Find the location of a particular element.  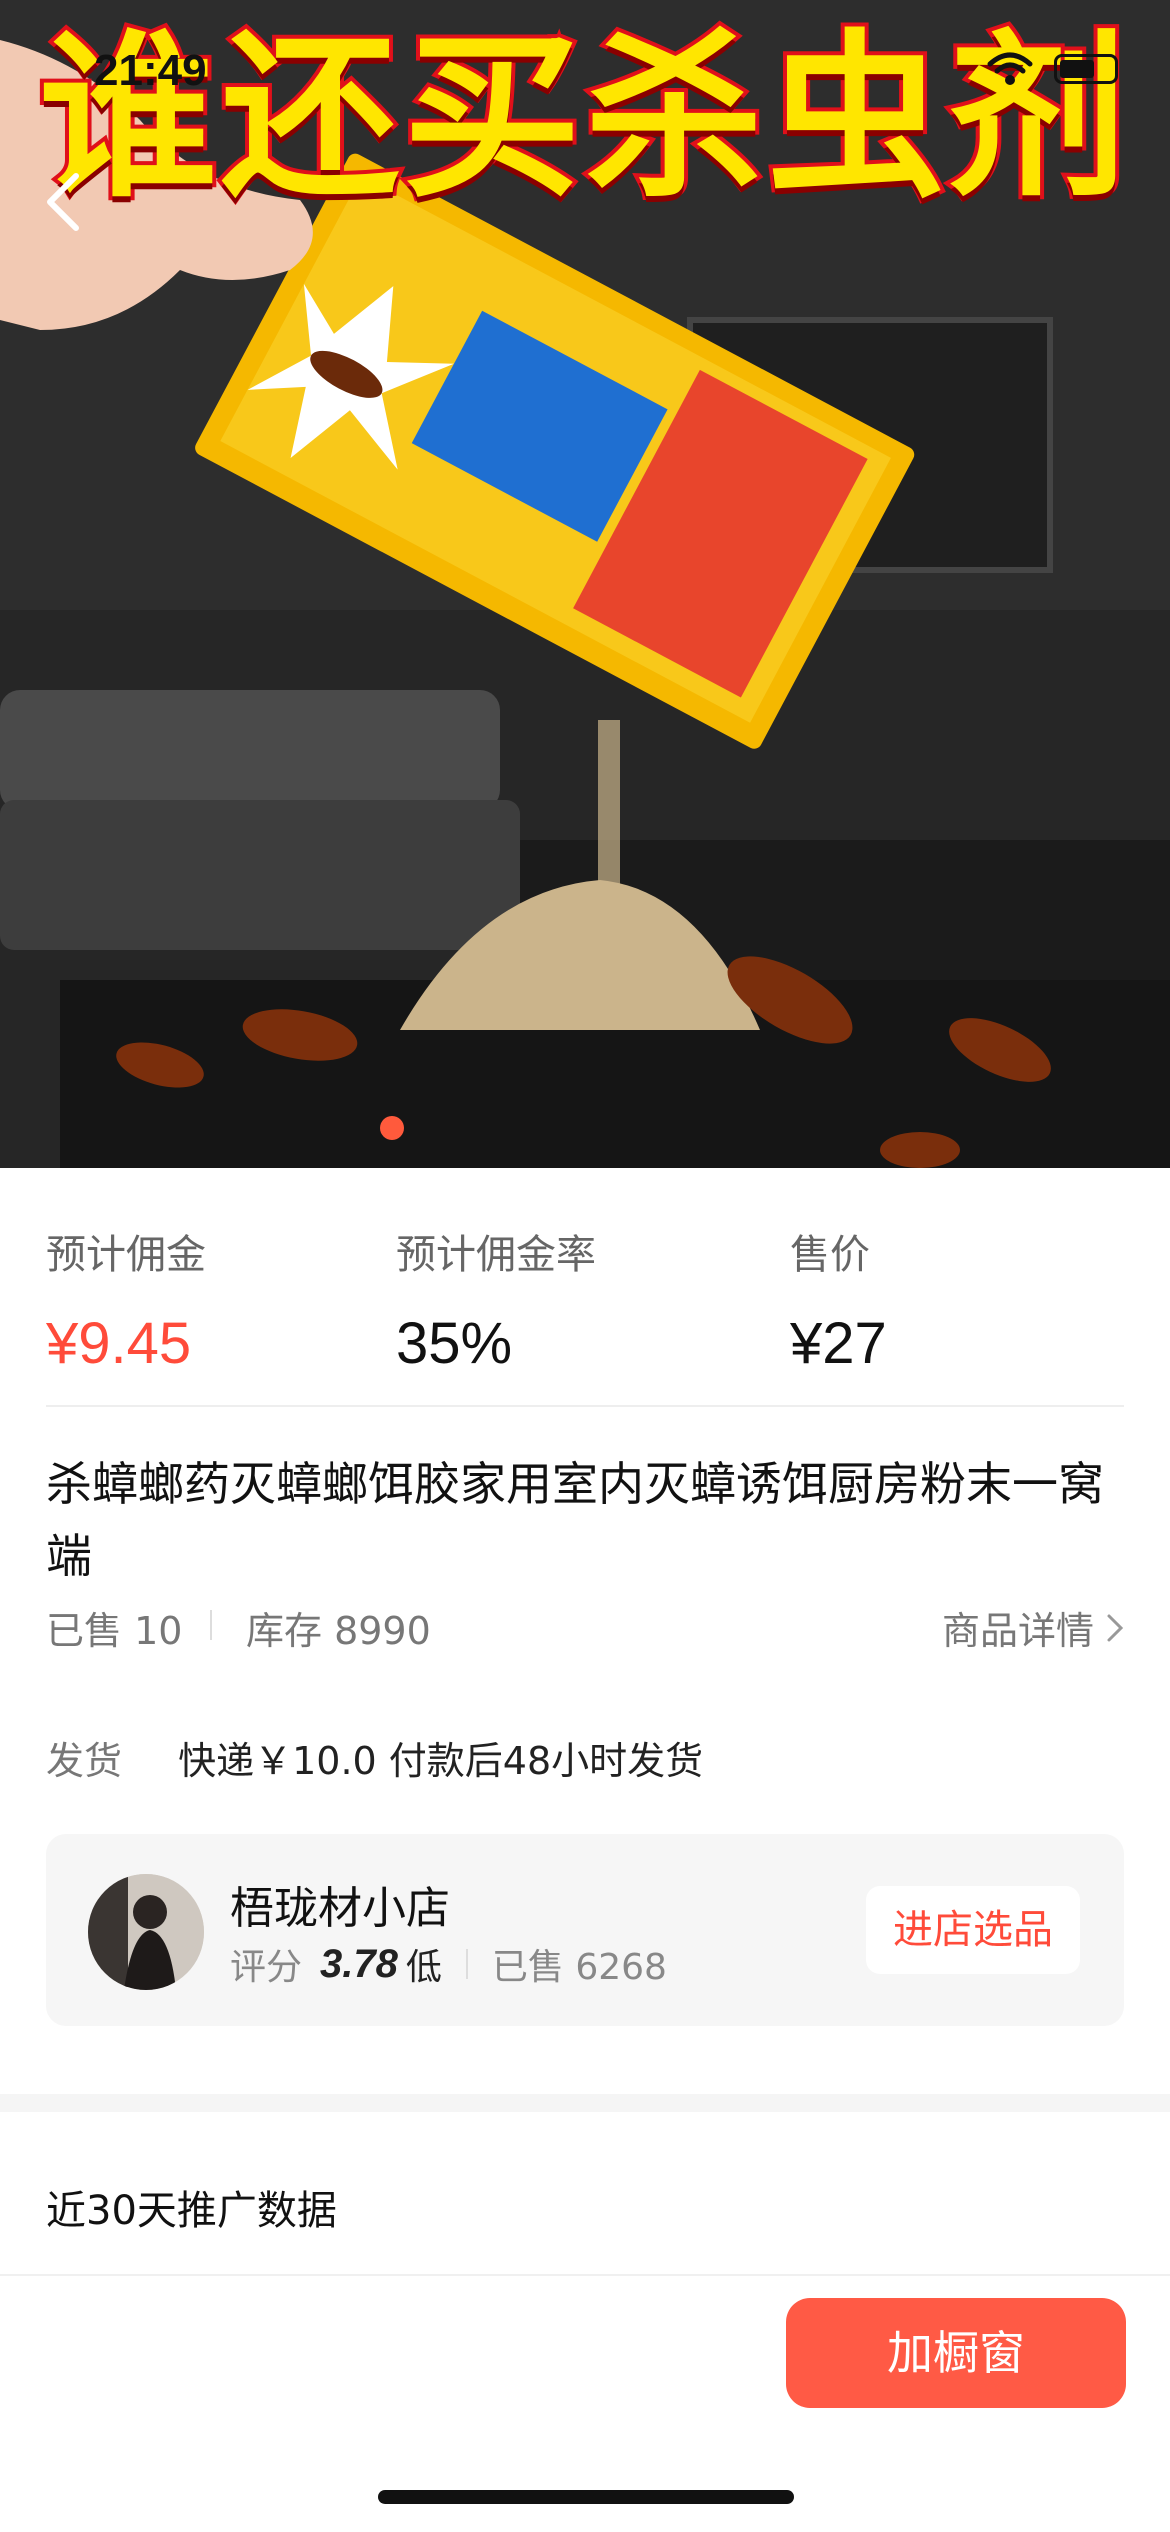

stat-price: 售价 ¥27 is located at coordinates (838, 1299).